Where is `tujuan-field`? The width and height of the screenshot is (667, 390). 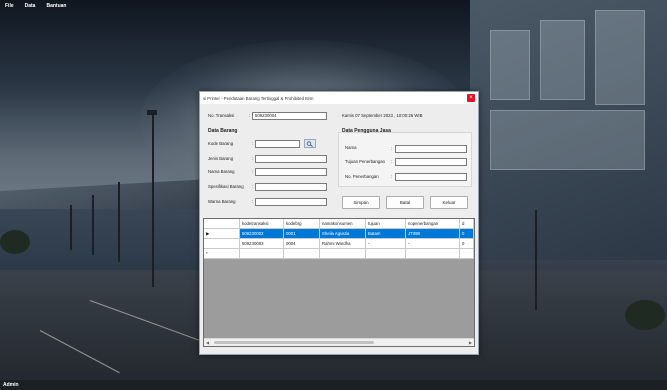 tujuan-field is located at coordinates (431, 162).